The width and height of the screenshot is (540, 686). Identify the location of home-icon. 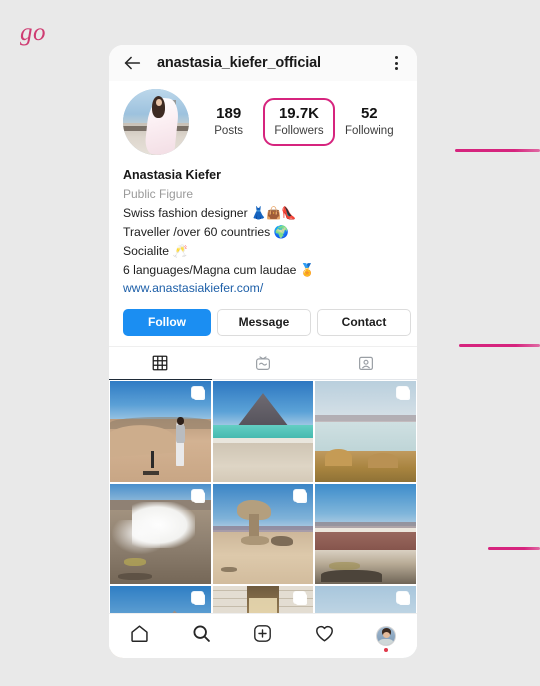
(139, 636).